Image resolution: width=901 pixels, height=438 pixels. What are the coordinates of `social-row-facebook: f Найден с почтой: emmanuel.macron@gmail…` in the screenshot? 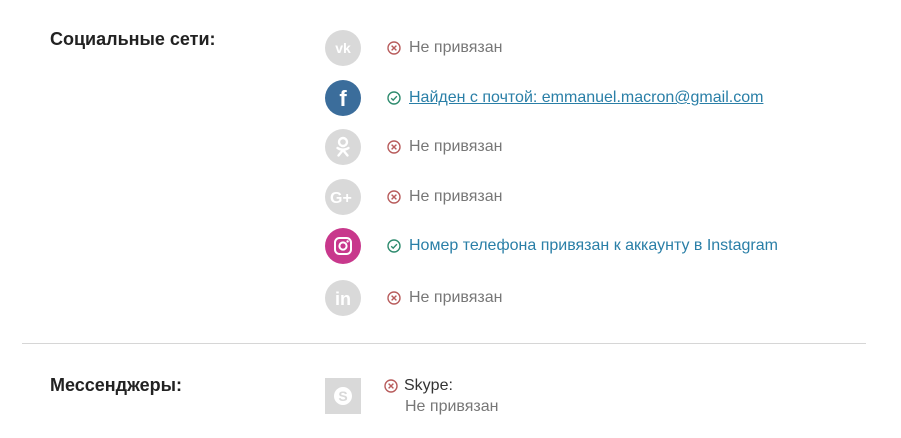 It's located at (544, 98).